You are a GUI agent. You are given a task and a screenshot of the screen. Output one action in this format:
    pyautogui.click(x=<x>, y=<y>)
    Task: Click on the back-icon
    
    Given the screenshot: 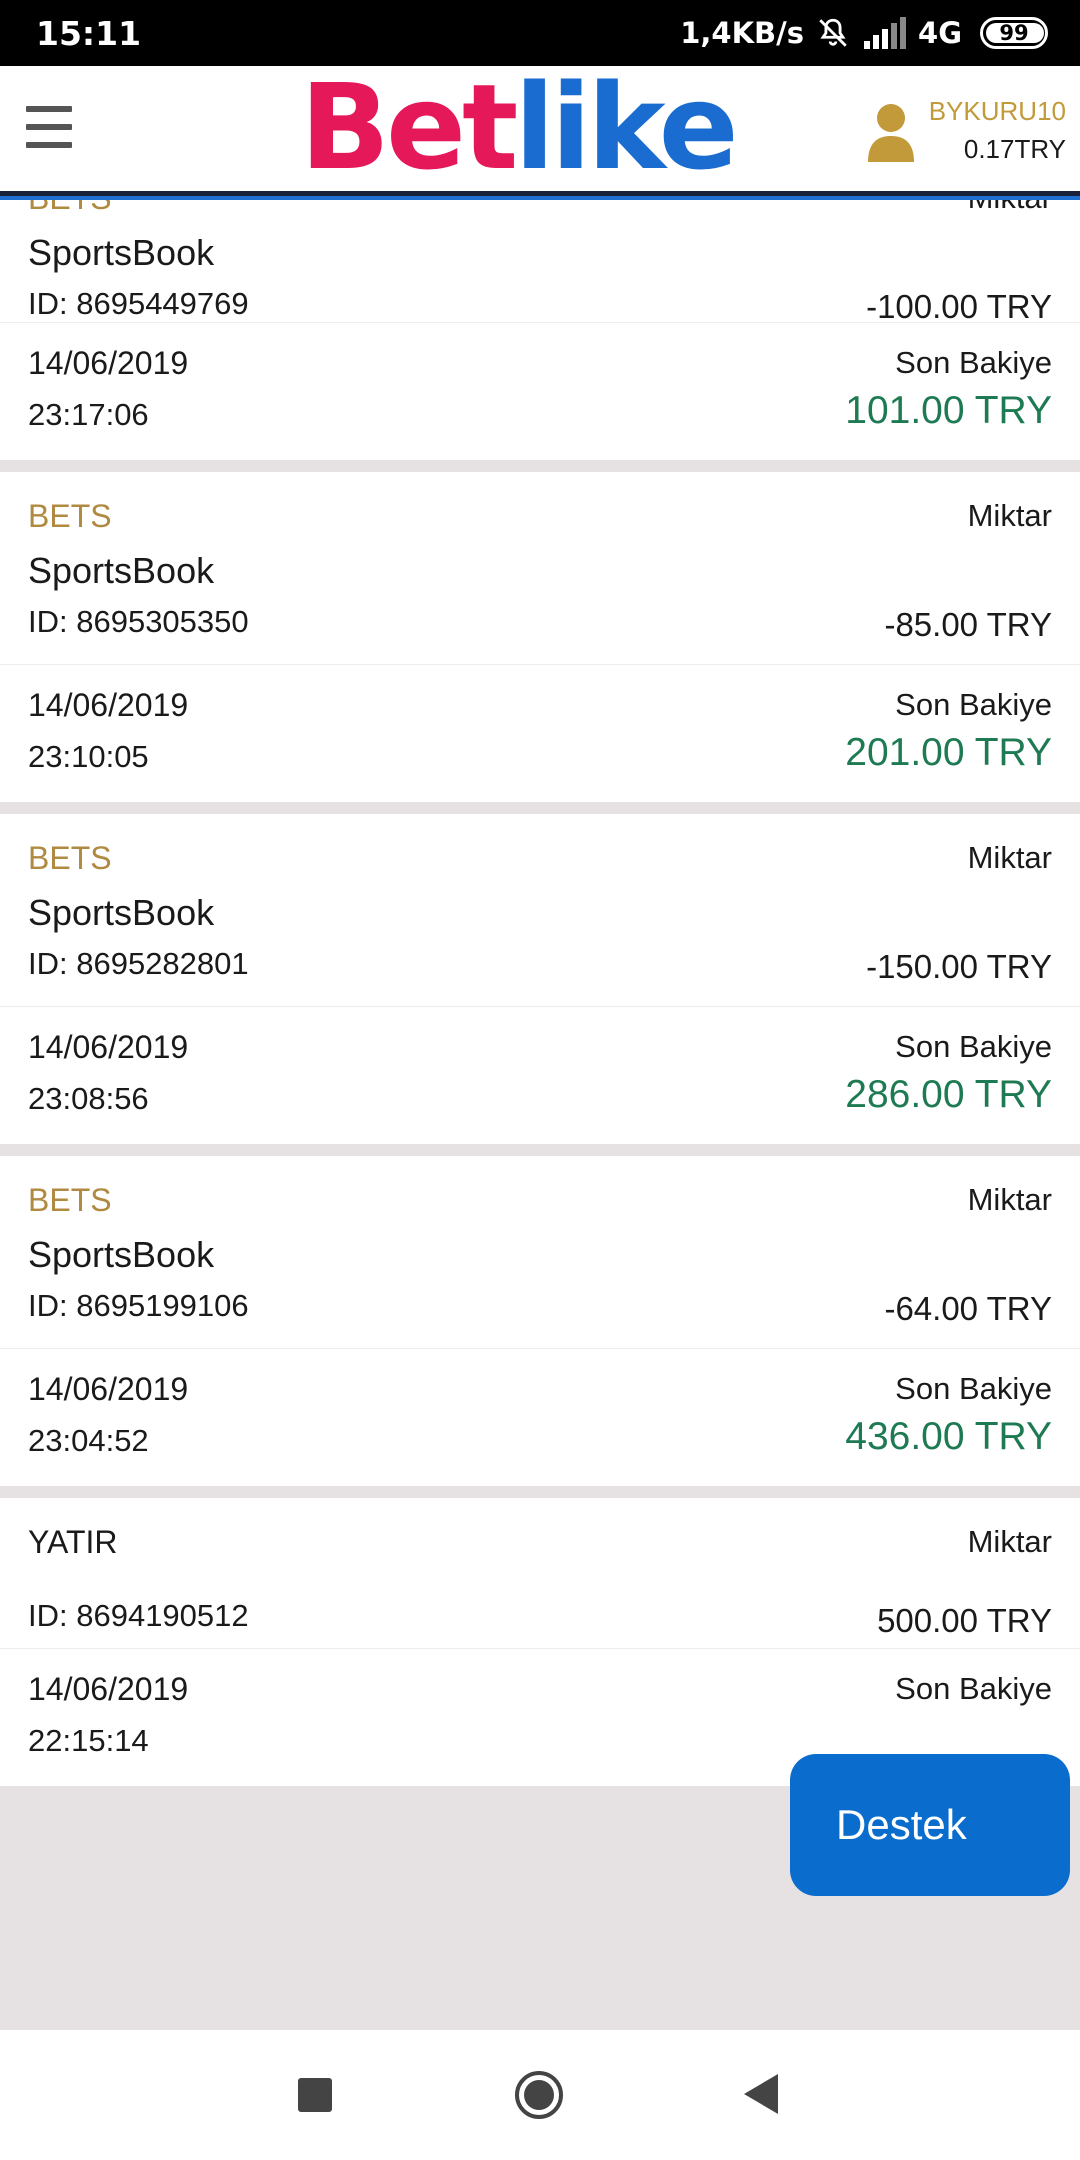 What is the action you would take?
    pyautogui.click(x=760, y=2094)
    